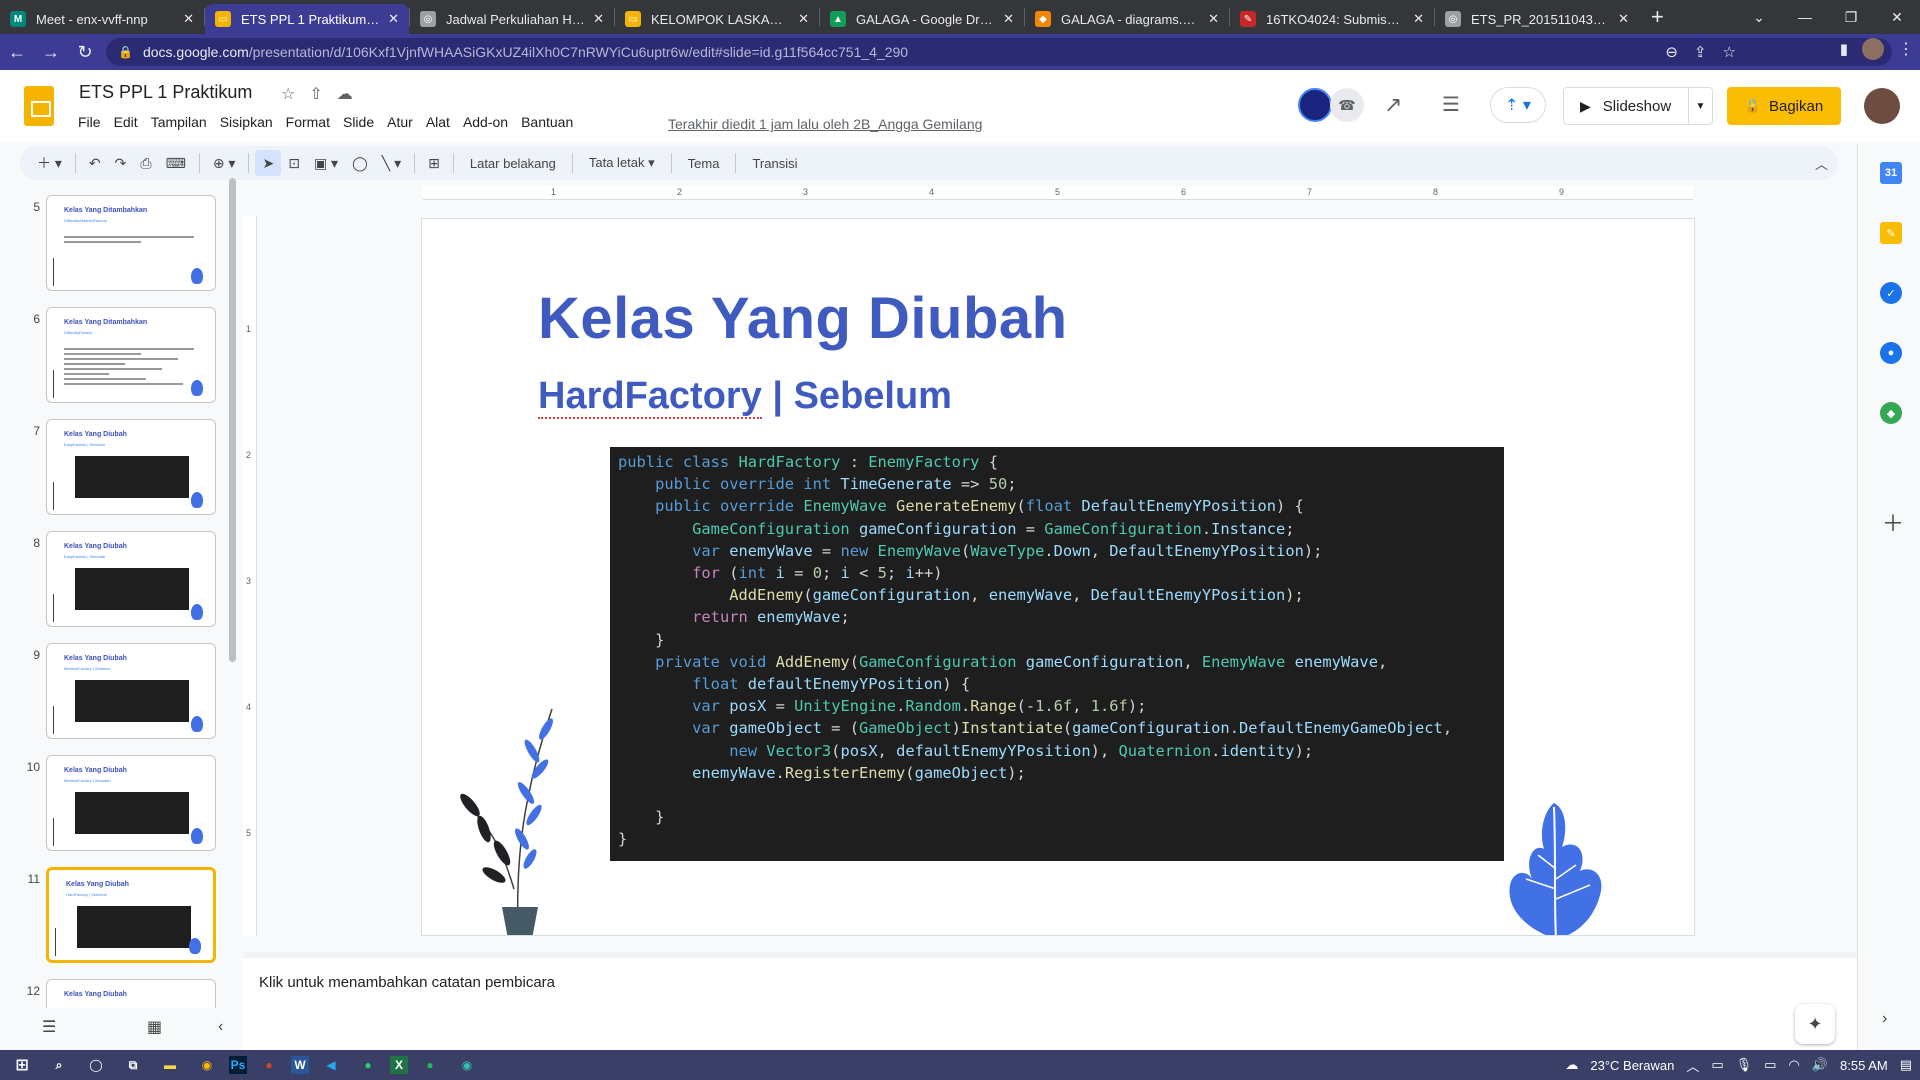 The height and width of the screenshot is (1080, 1920). I want to click on collapse-panel-icon: ‹, so click(220, 1027).